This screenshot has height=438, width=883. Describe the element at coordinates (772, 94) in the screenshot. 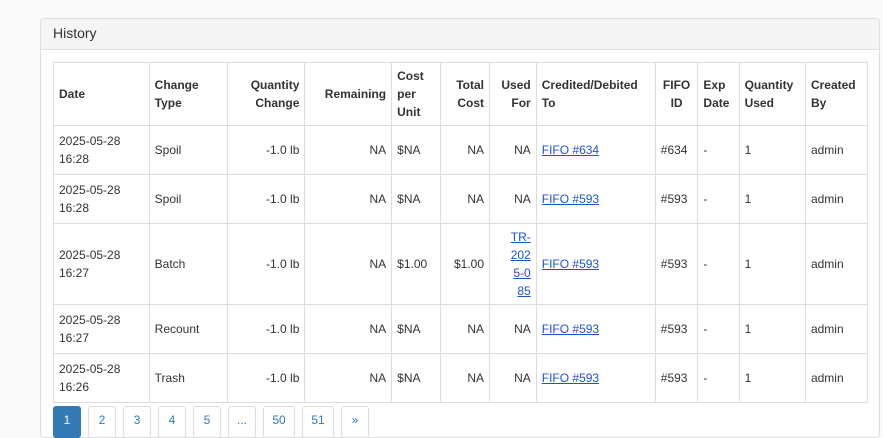

I see `header-quantity-used: Quantity Used` at that location.